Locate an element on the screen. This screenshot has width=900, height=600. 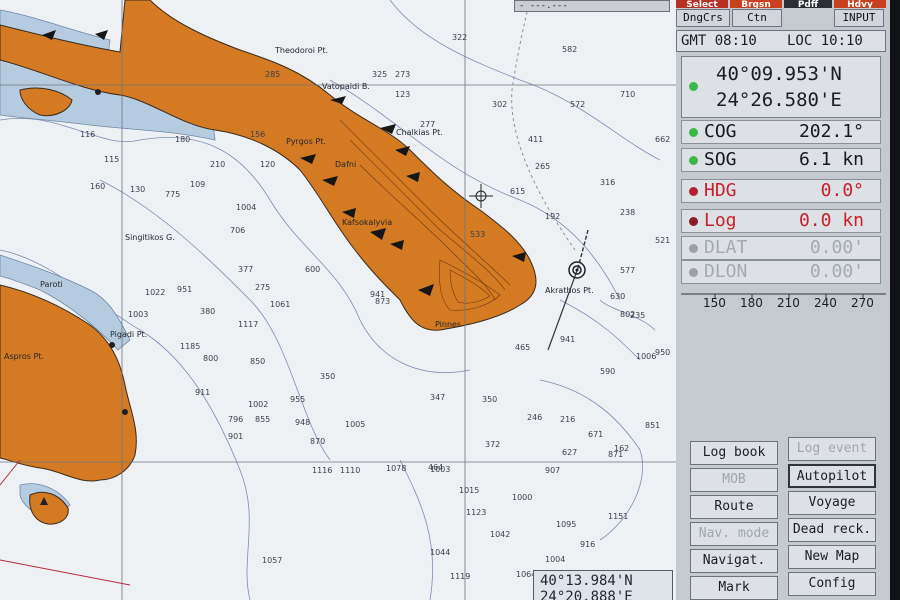
depth-sounding: 238 is located at coordinates (628, 212).